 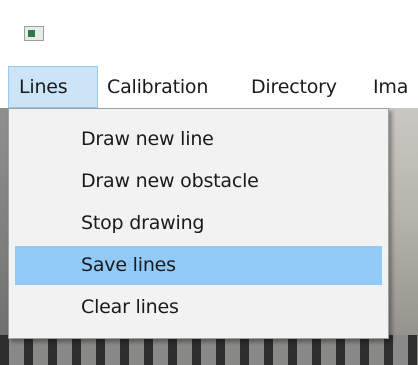 What do you see at coordinates (401, 236) in the screenshot?
I see `video-frame-edge` at bounding box center [401, 236].